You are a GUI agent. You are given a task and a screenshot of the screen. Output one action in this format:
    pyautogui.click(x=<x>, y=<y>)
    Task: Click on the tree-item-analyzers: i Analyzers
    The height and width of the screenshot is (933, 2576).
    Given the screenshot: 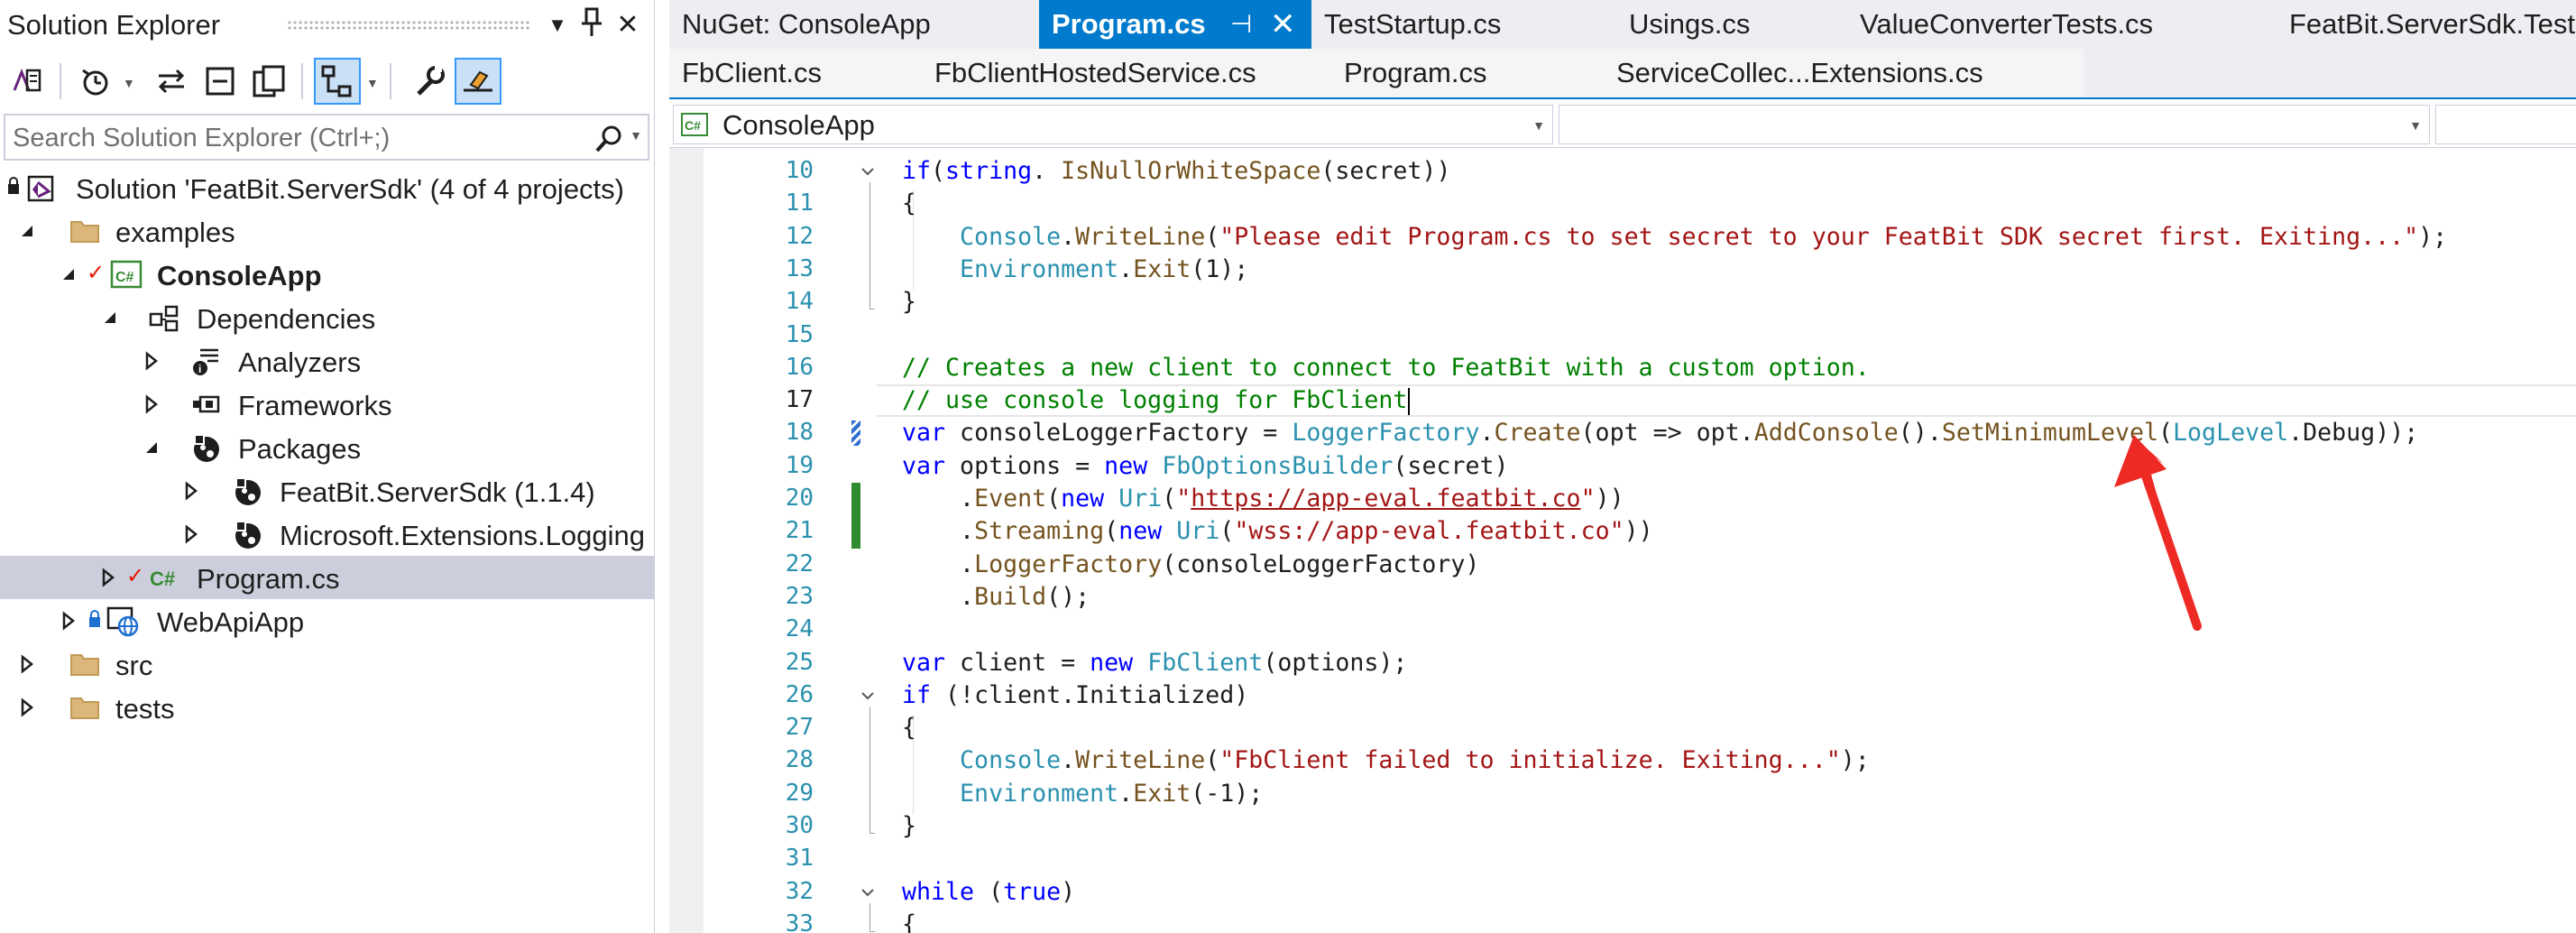 What is the action you would take?
    pyautogui.click(x=328, y=361)
    